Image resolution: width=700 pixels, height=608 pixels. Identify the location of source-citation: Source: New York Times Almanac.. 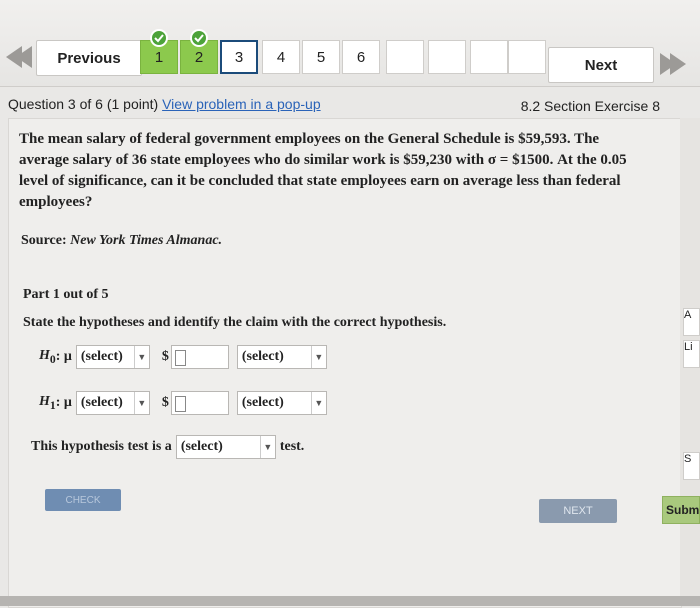
(121, 241).